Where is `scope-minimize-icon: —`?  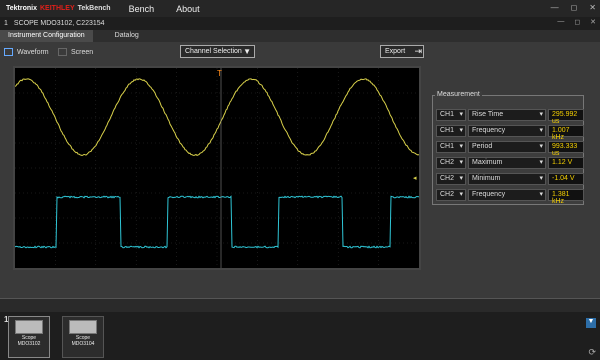
scope-minimize-icon: — is located at coordinates (560, 22).